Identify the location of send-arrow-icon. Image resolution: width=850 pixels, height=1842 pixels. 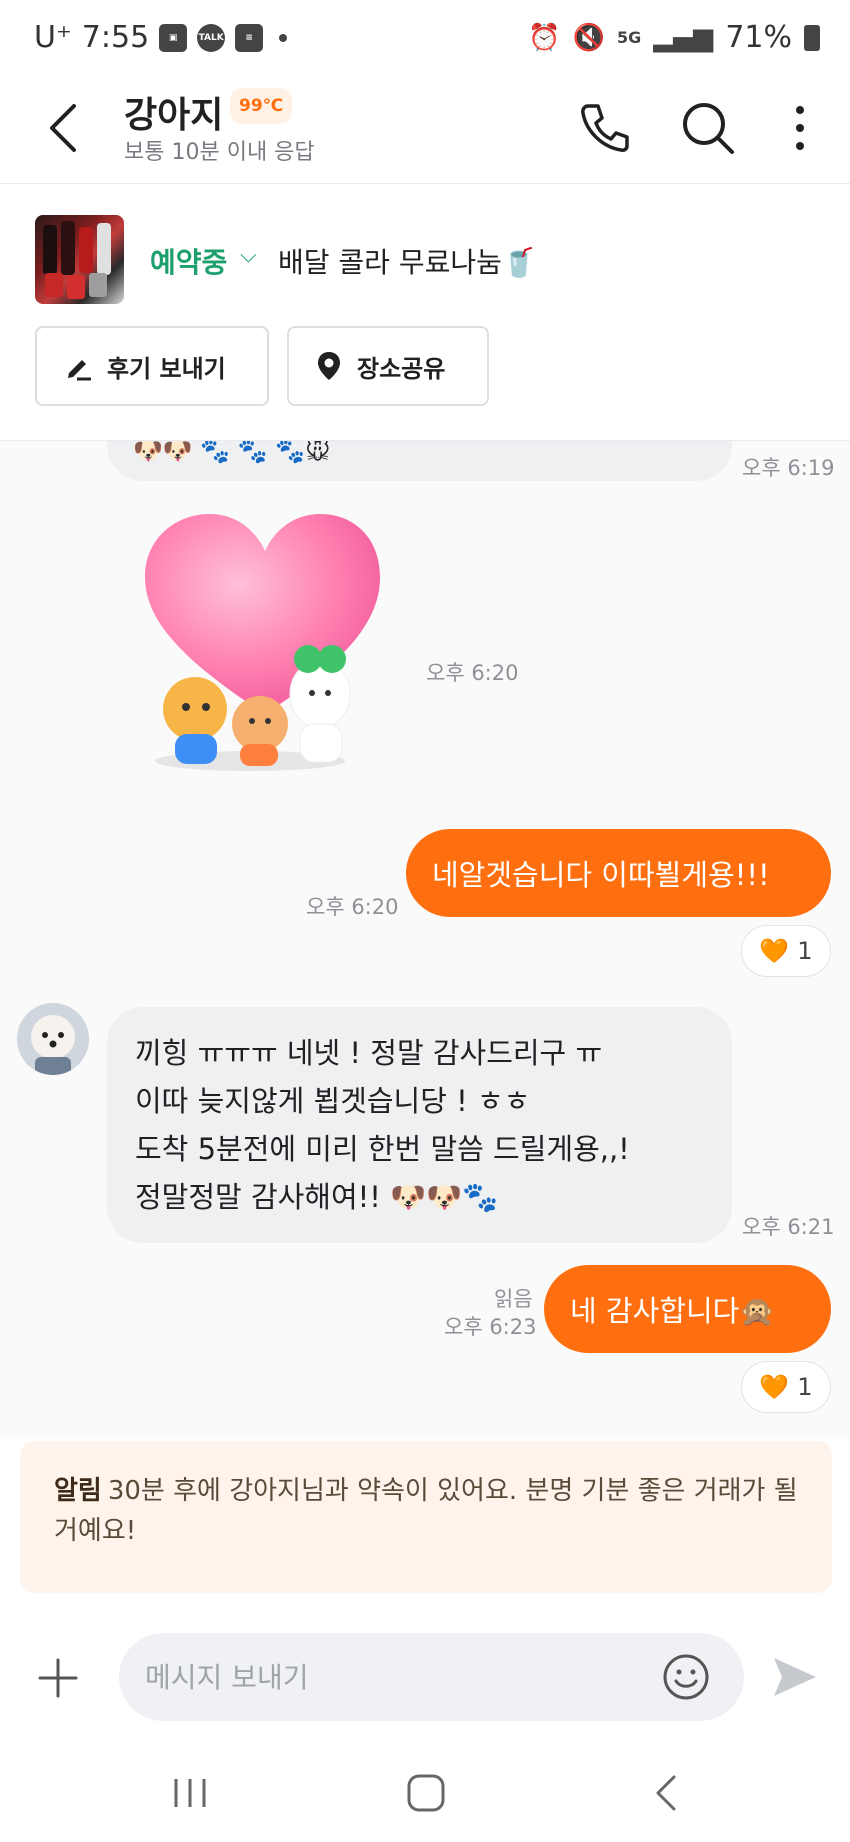
(795, 1677).